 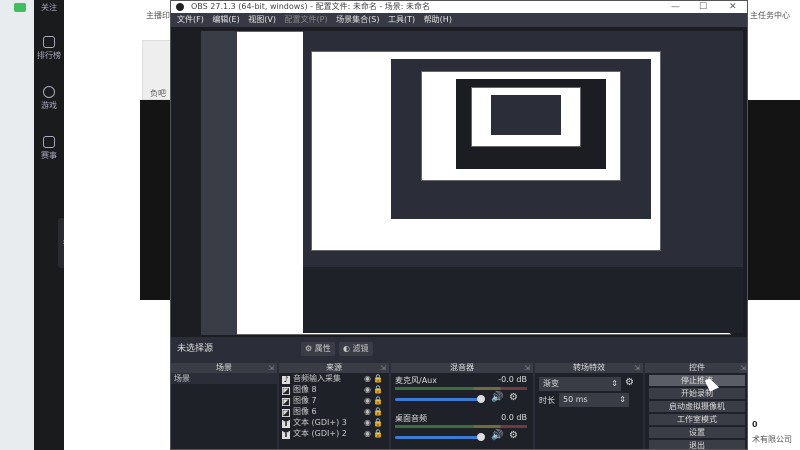 I want to click on background-left-strip, so click(x=17, y=225).